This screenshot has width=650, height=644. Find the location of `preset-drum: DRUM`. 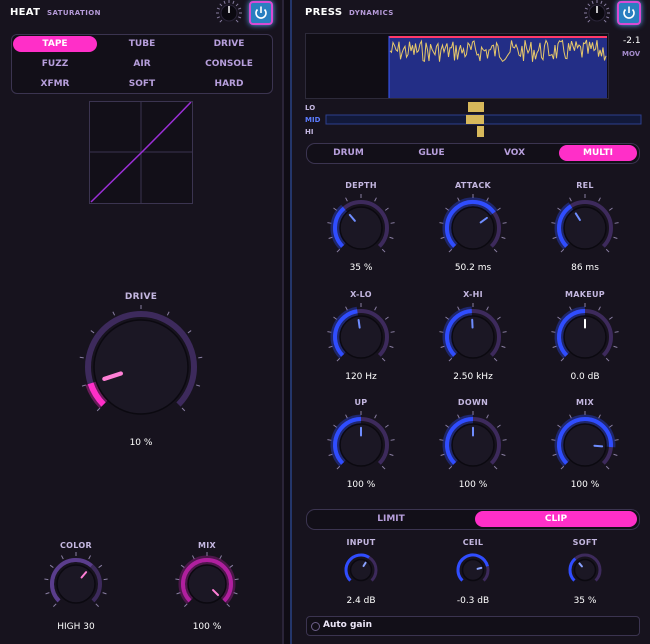

preset-drum: DRUM is located at coordinates (348, 153).